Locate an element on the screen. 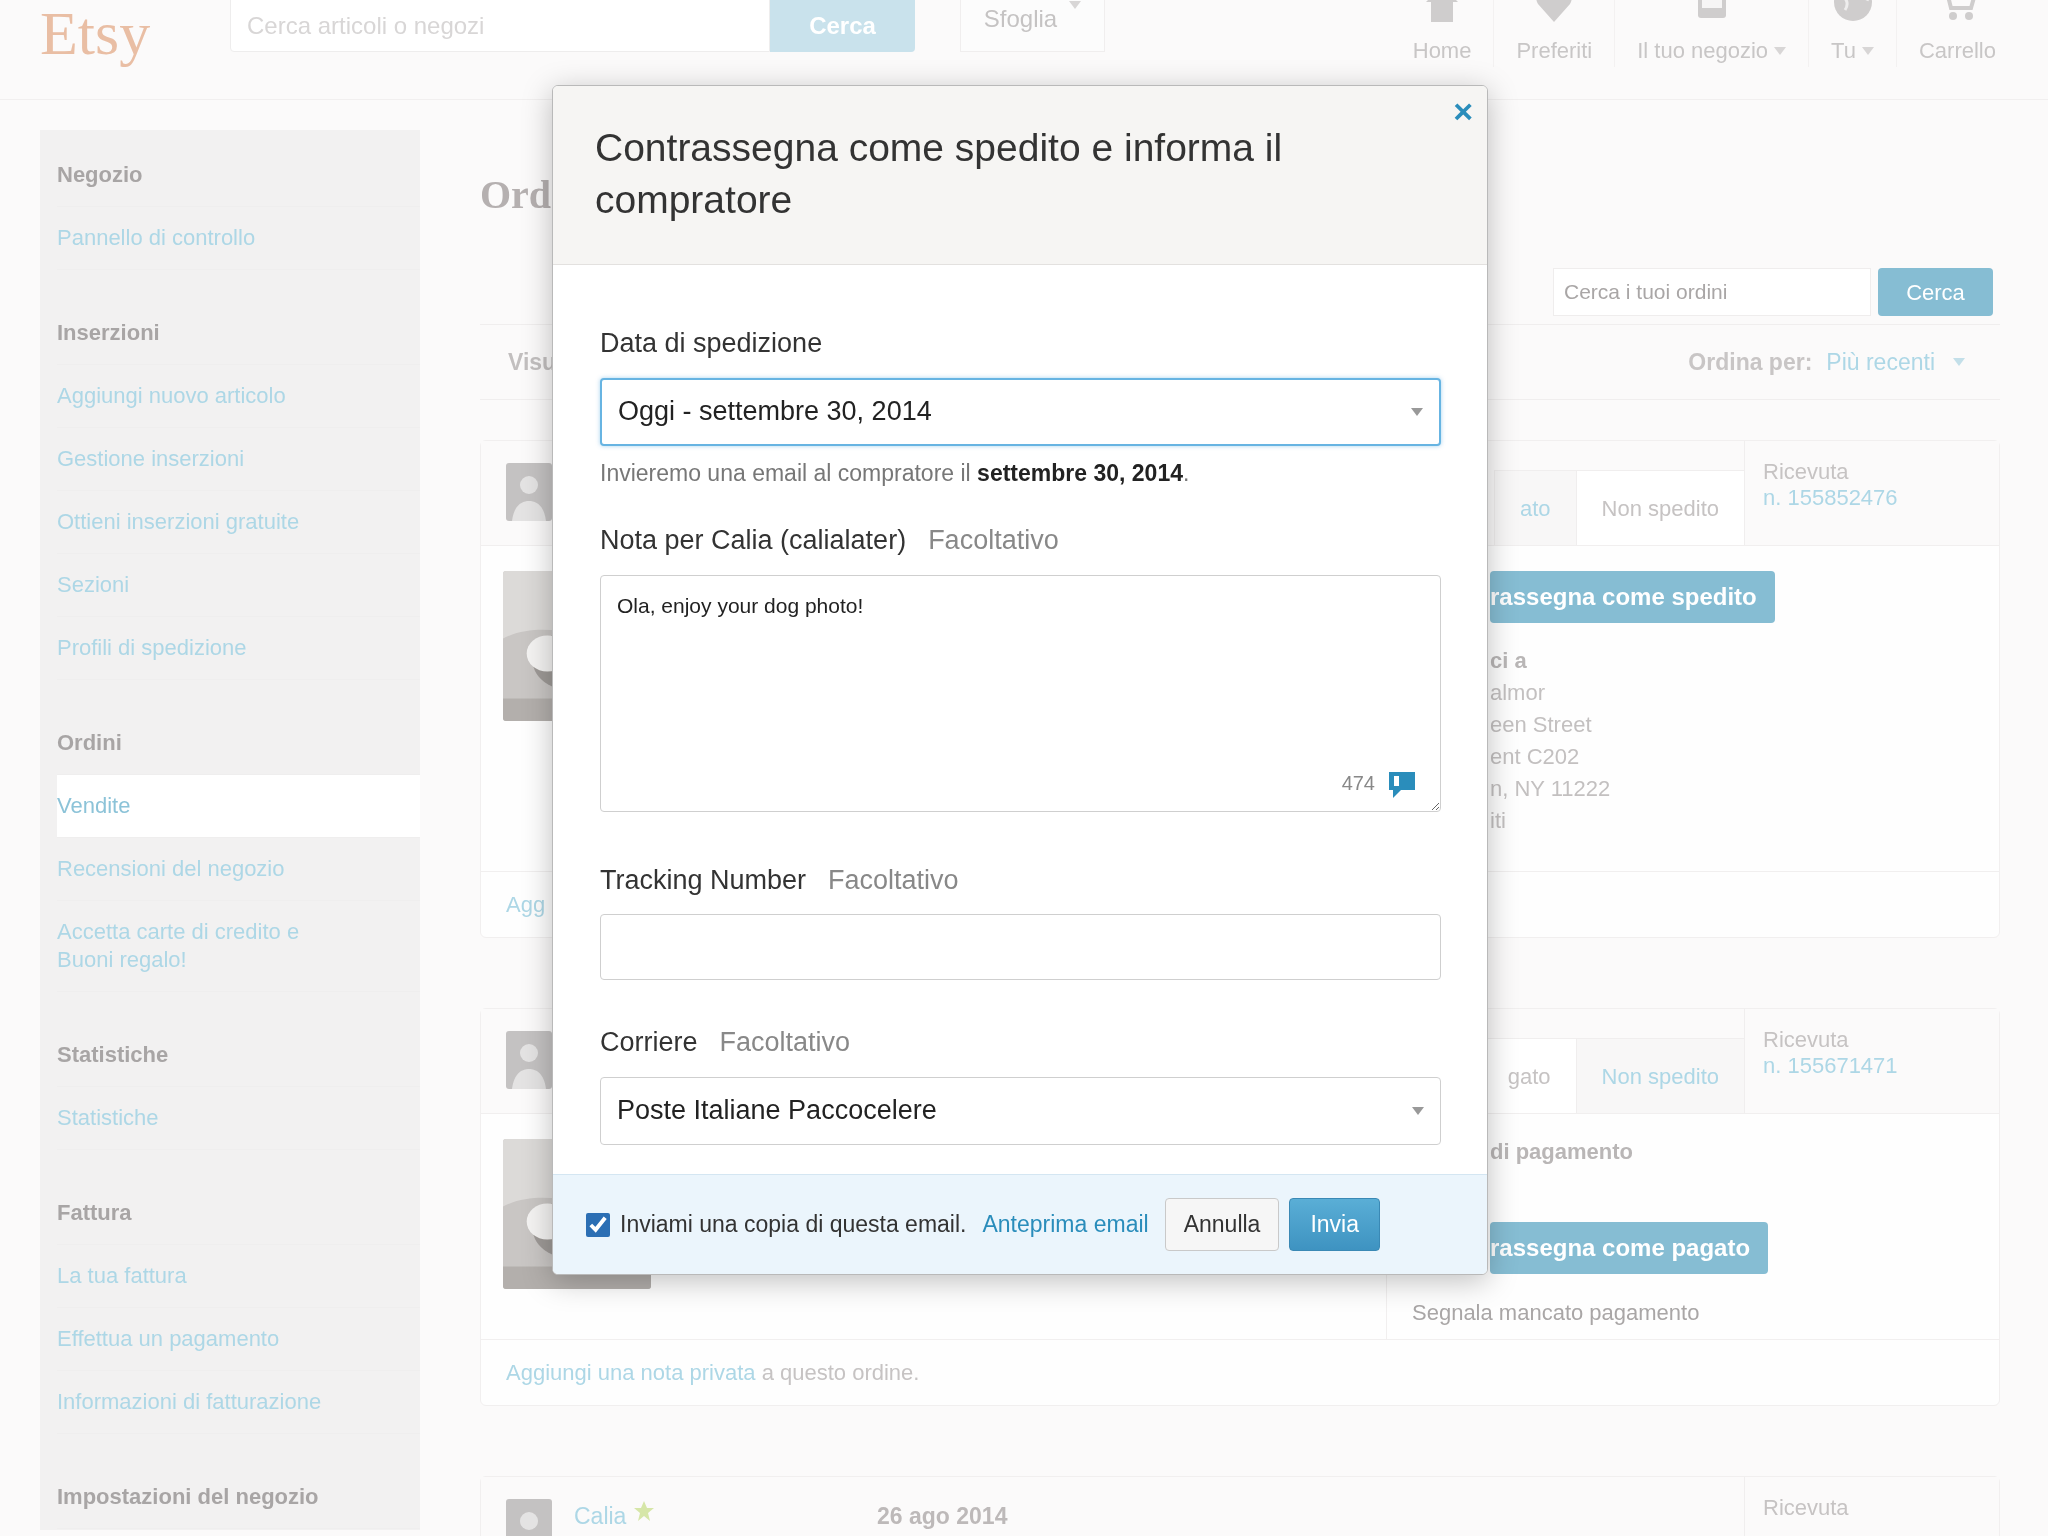 This screenshot has width=2048, height=1536. action-button: rassegna come pagato is located at coordinates (1629, 1248).